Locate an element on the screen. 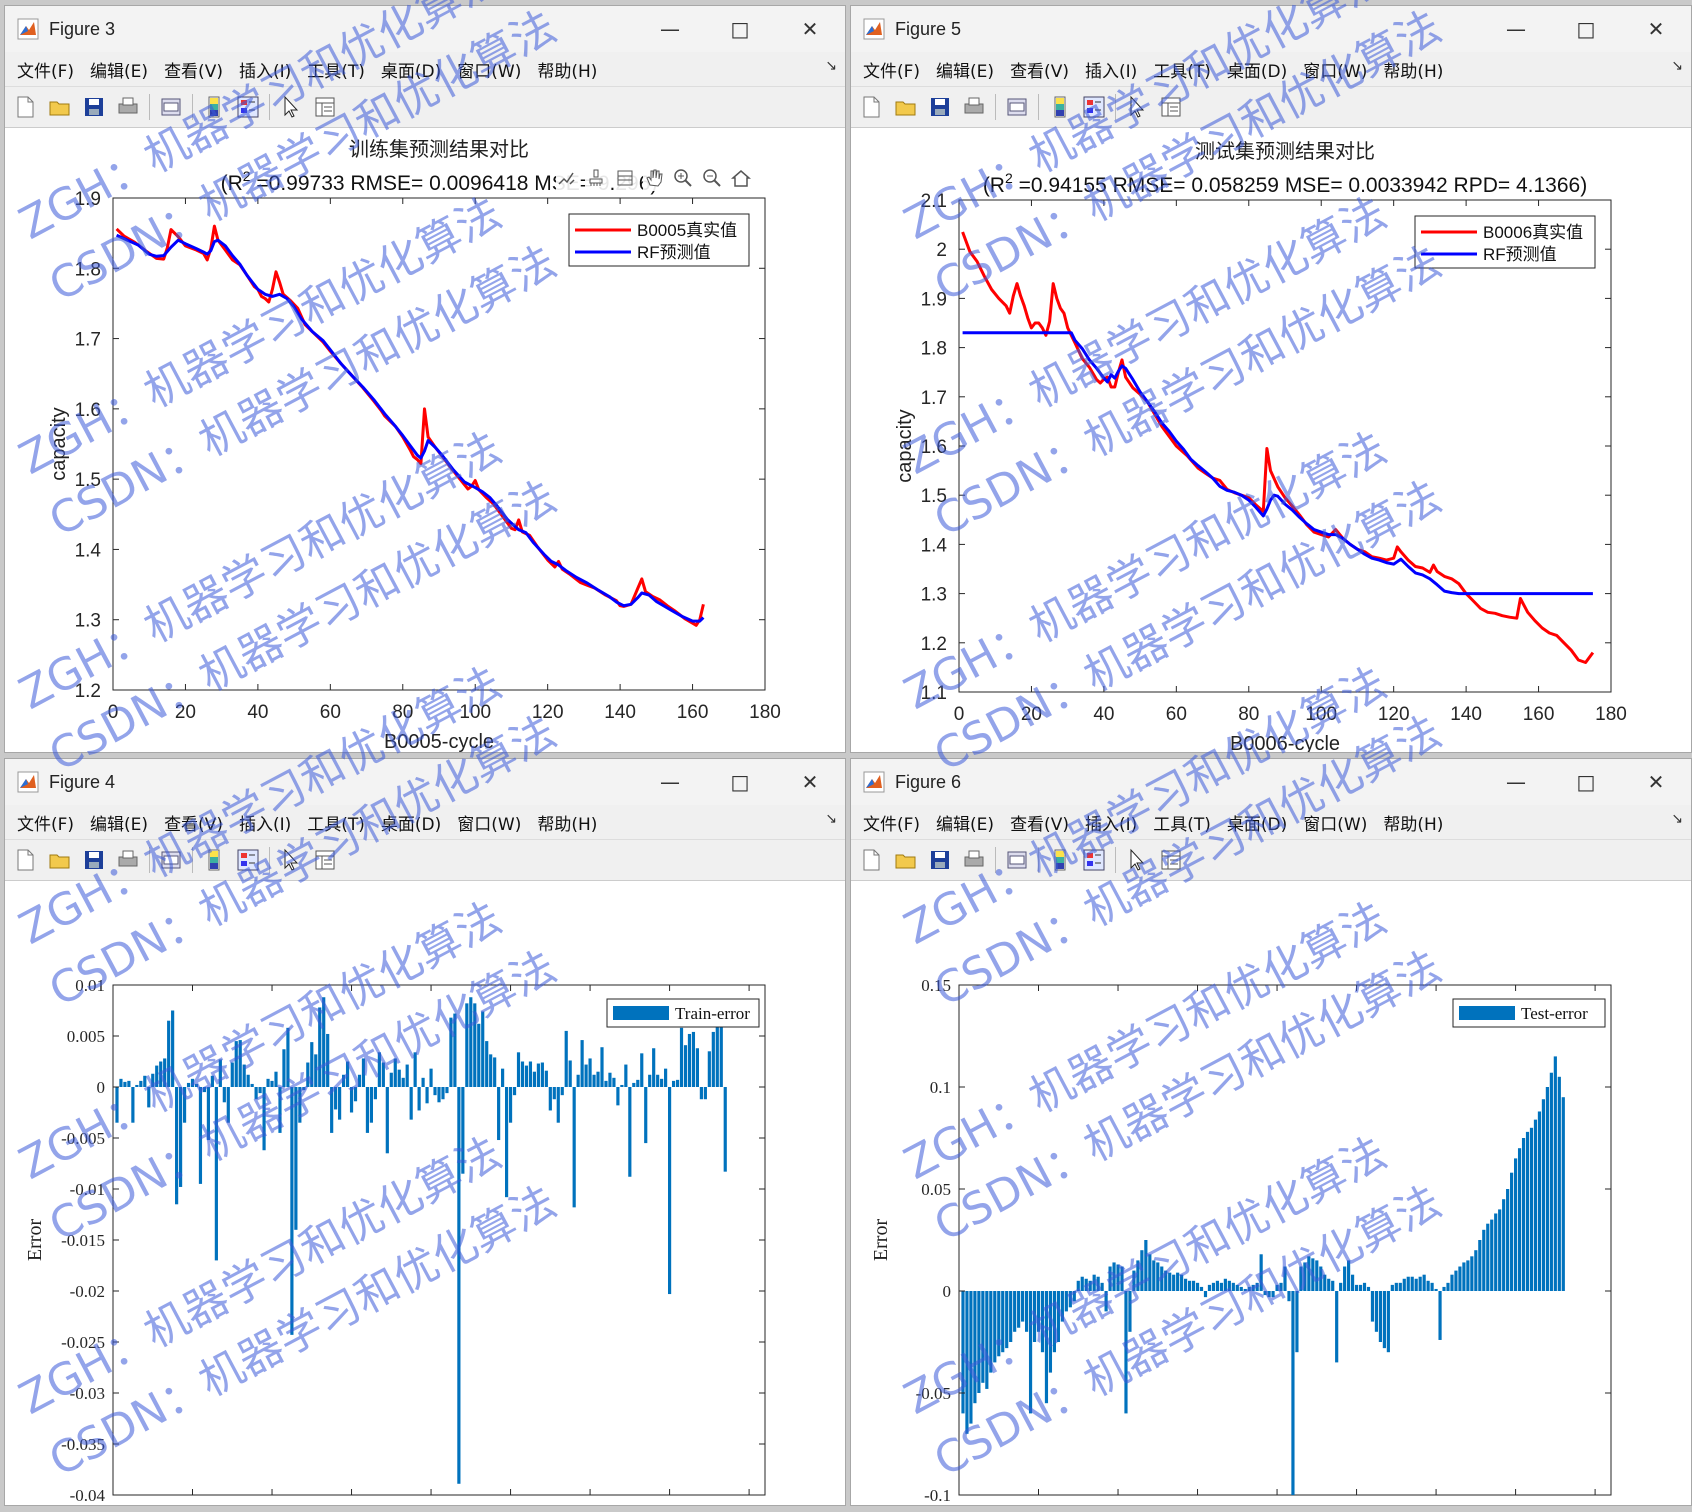 This screenshot has height=1512, width=1692. legend: B0005真实值 RF预测值 is located at coordinates (659, 240).